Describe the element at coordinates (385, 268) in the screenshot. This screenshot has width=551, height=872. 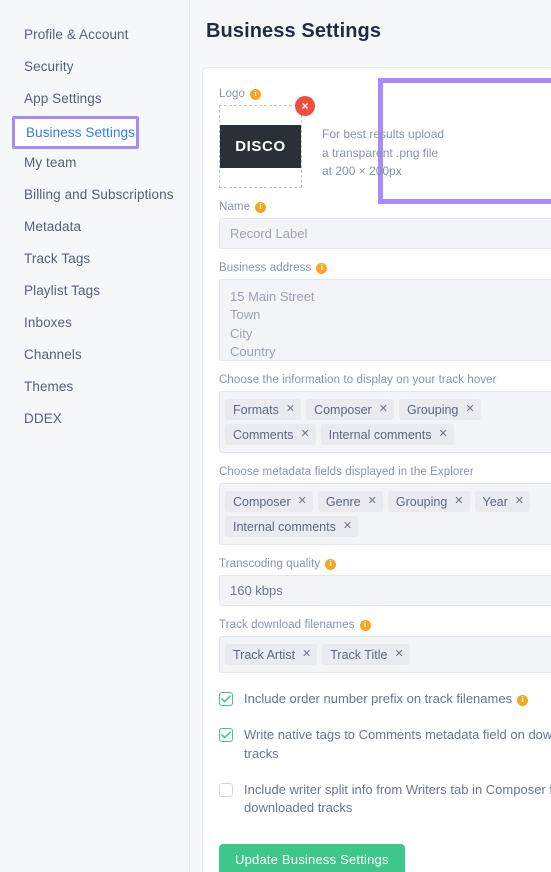
I see `business-address-label: Business address i` at that location.